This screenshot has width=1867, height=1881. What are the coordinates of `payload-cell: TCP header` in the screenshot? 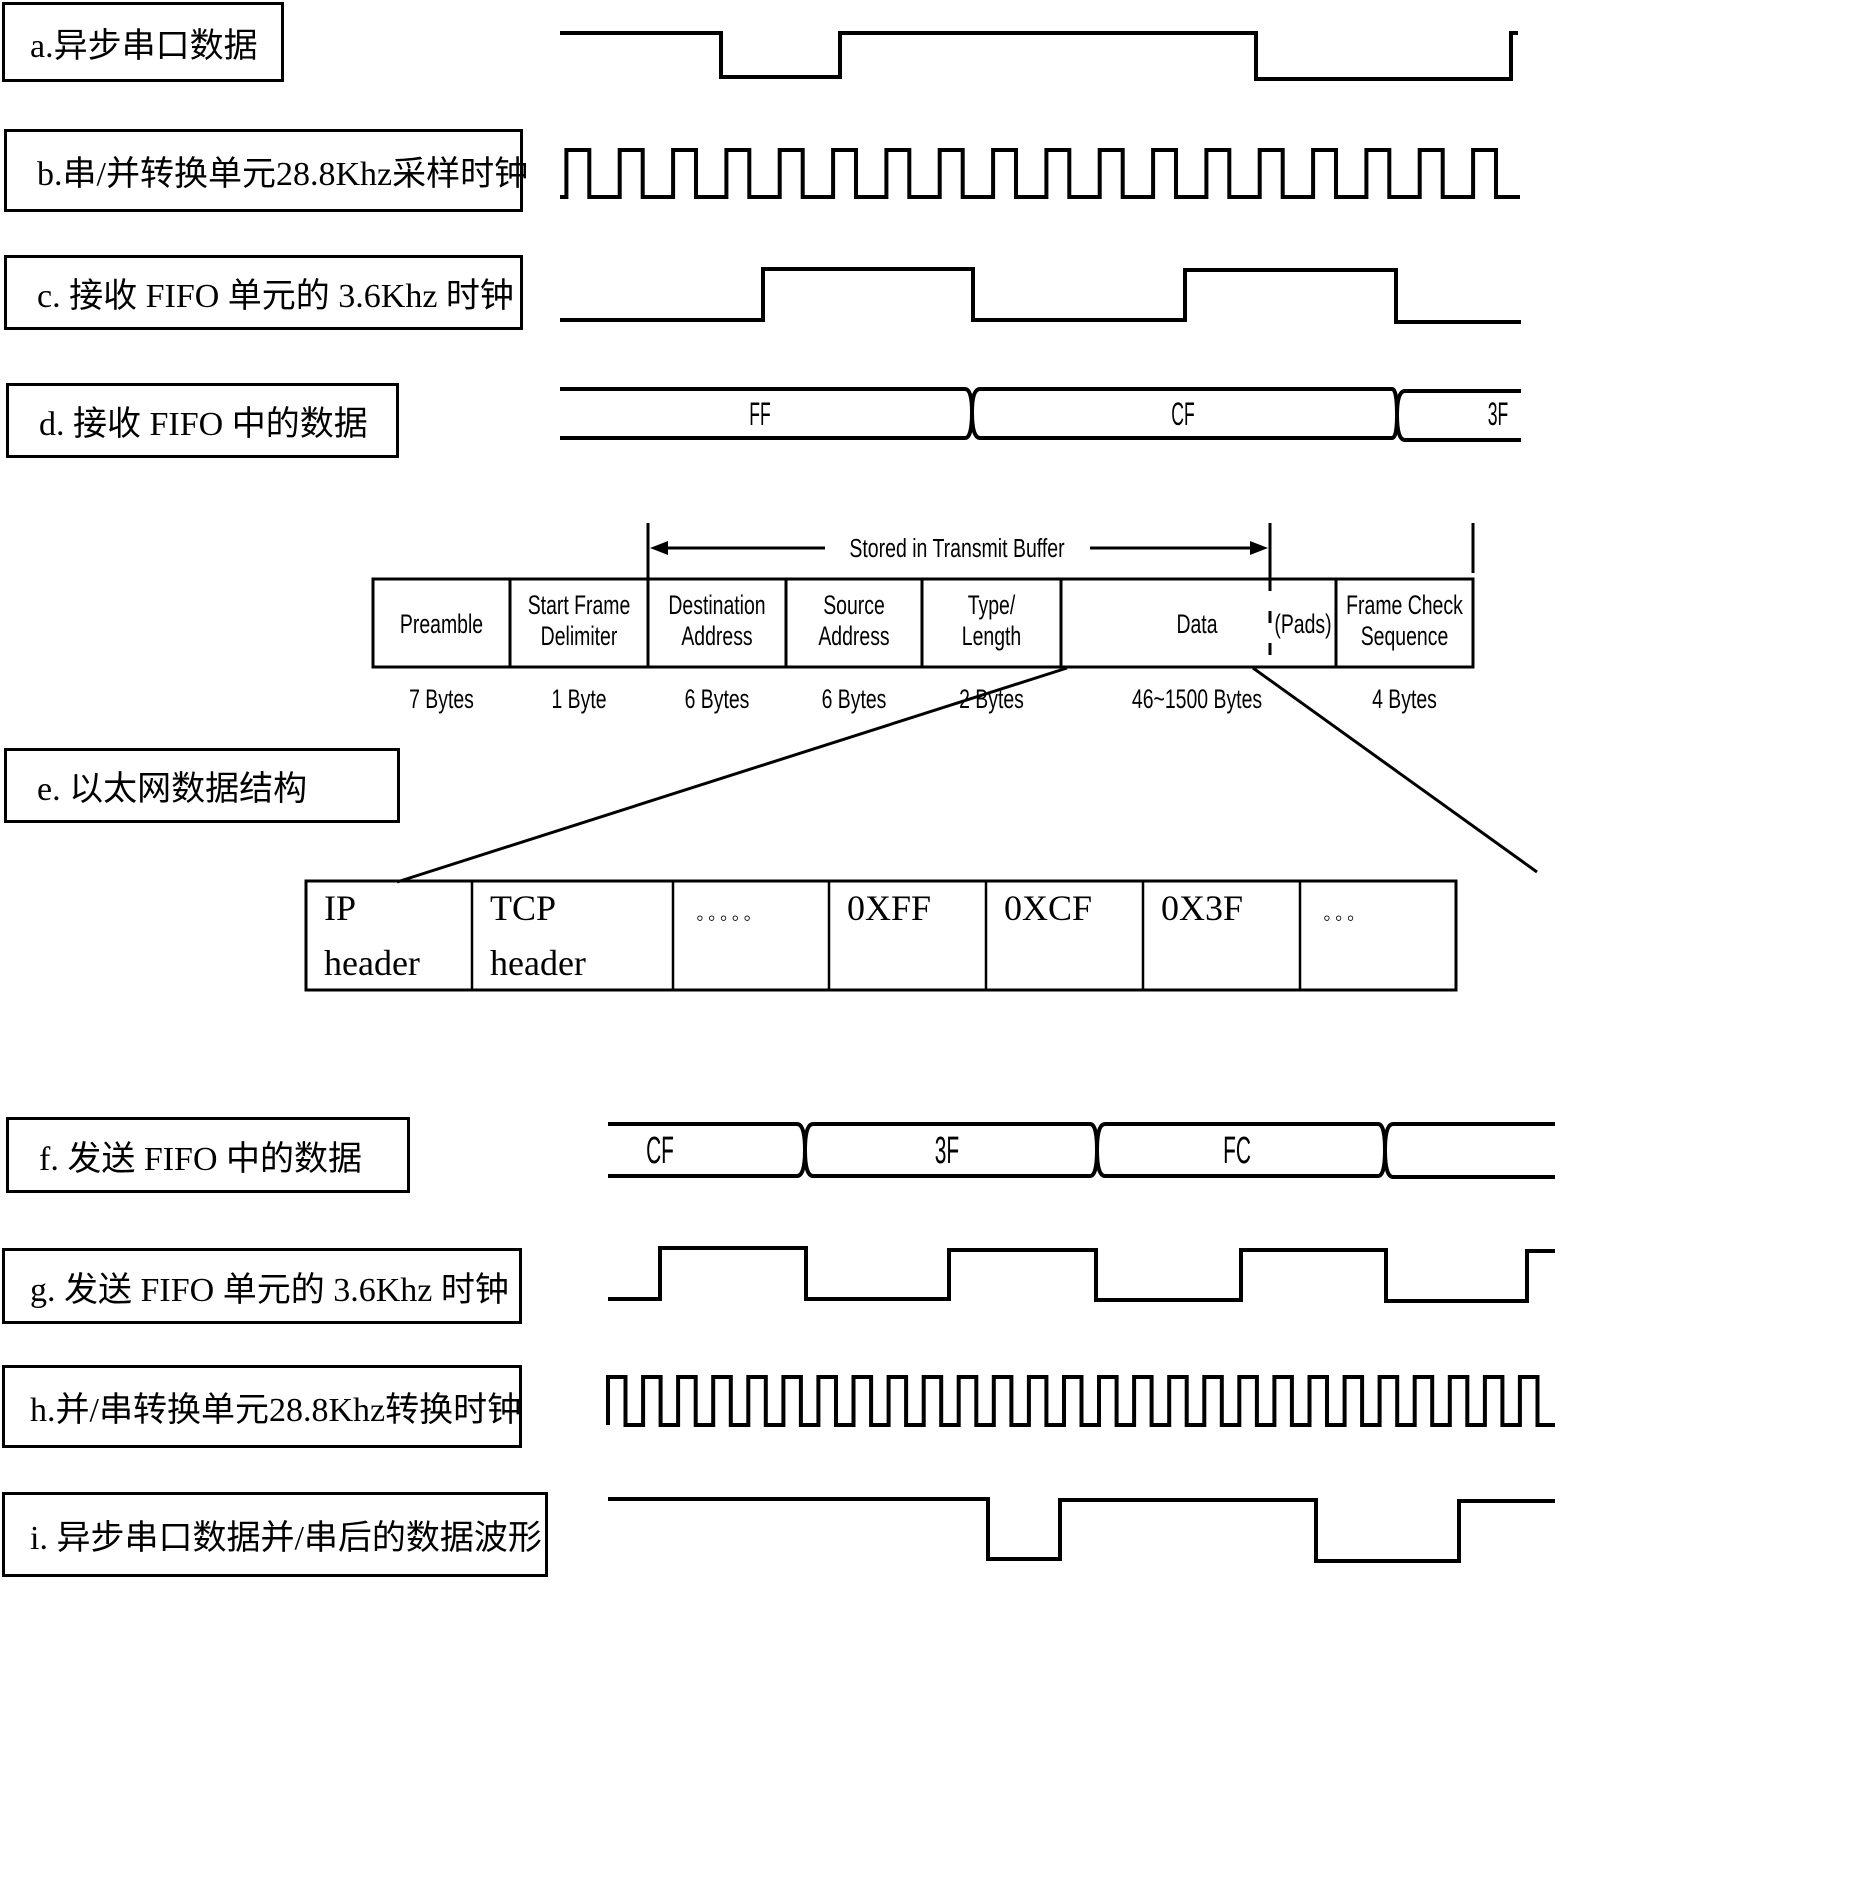 It's located at (538, 935).